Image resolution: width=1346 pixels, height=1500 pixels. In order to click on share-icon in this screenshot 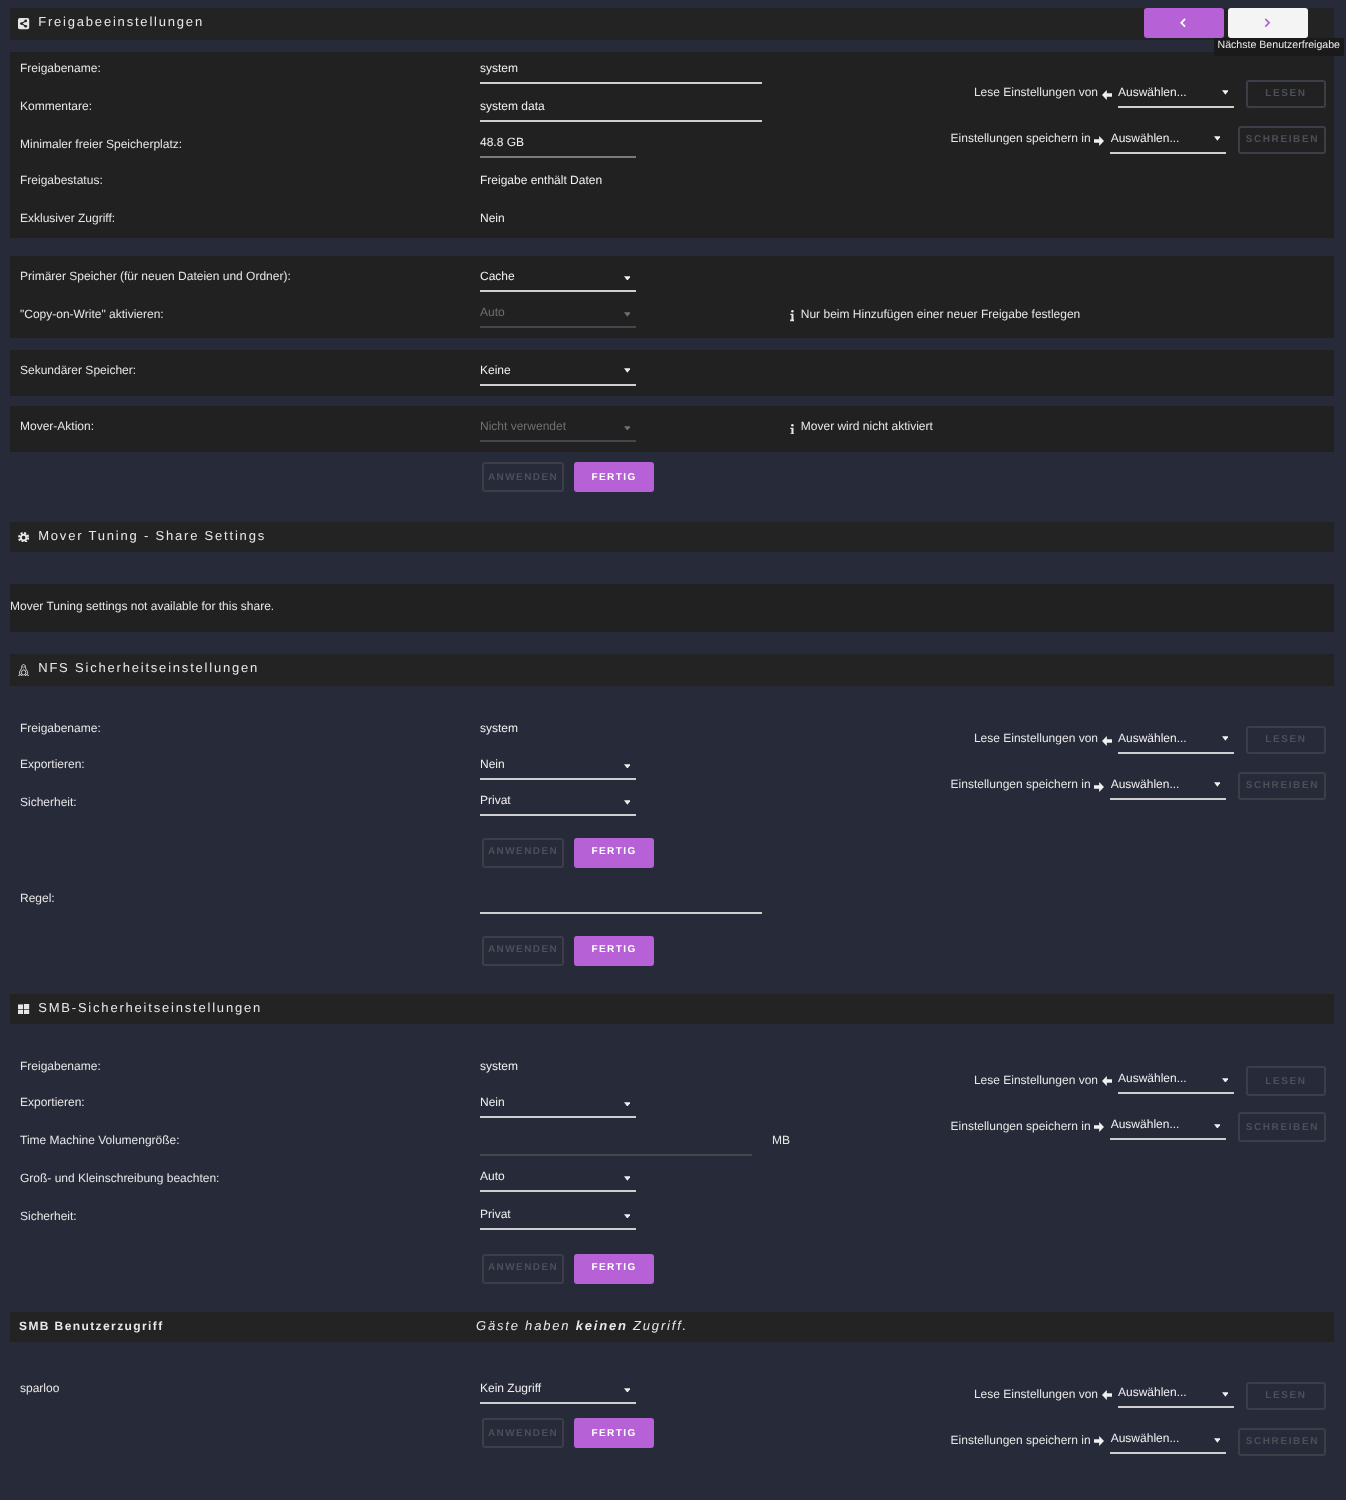, I will do `click(24, 23)`.